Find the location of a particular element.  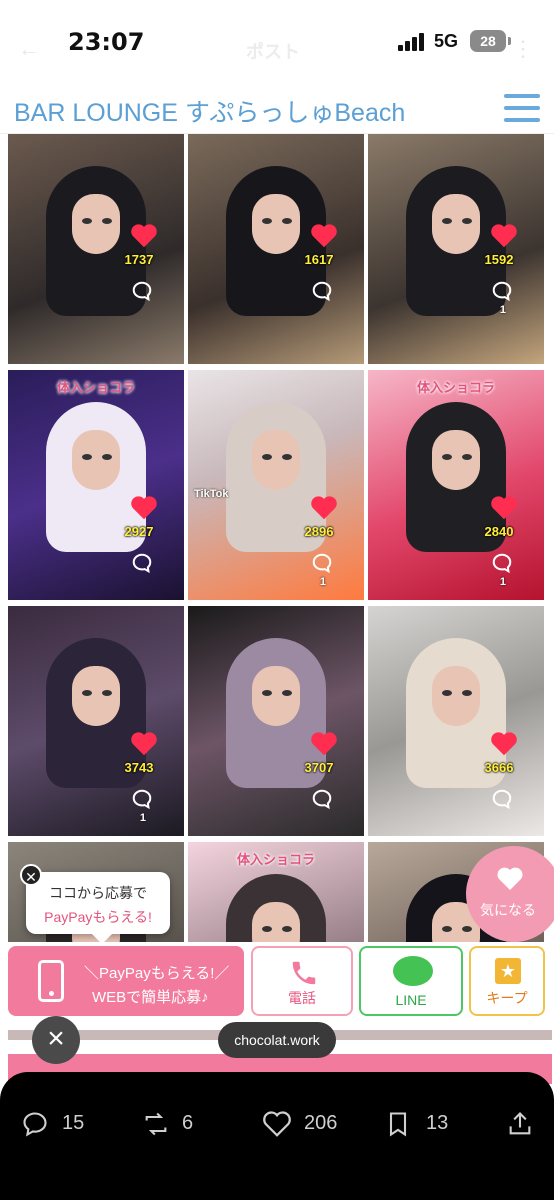

hamburger-menu-icon is located at coordinates (522, 108).